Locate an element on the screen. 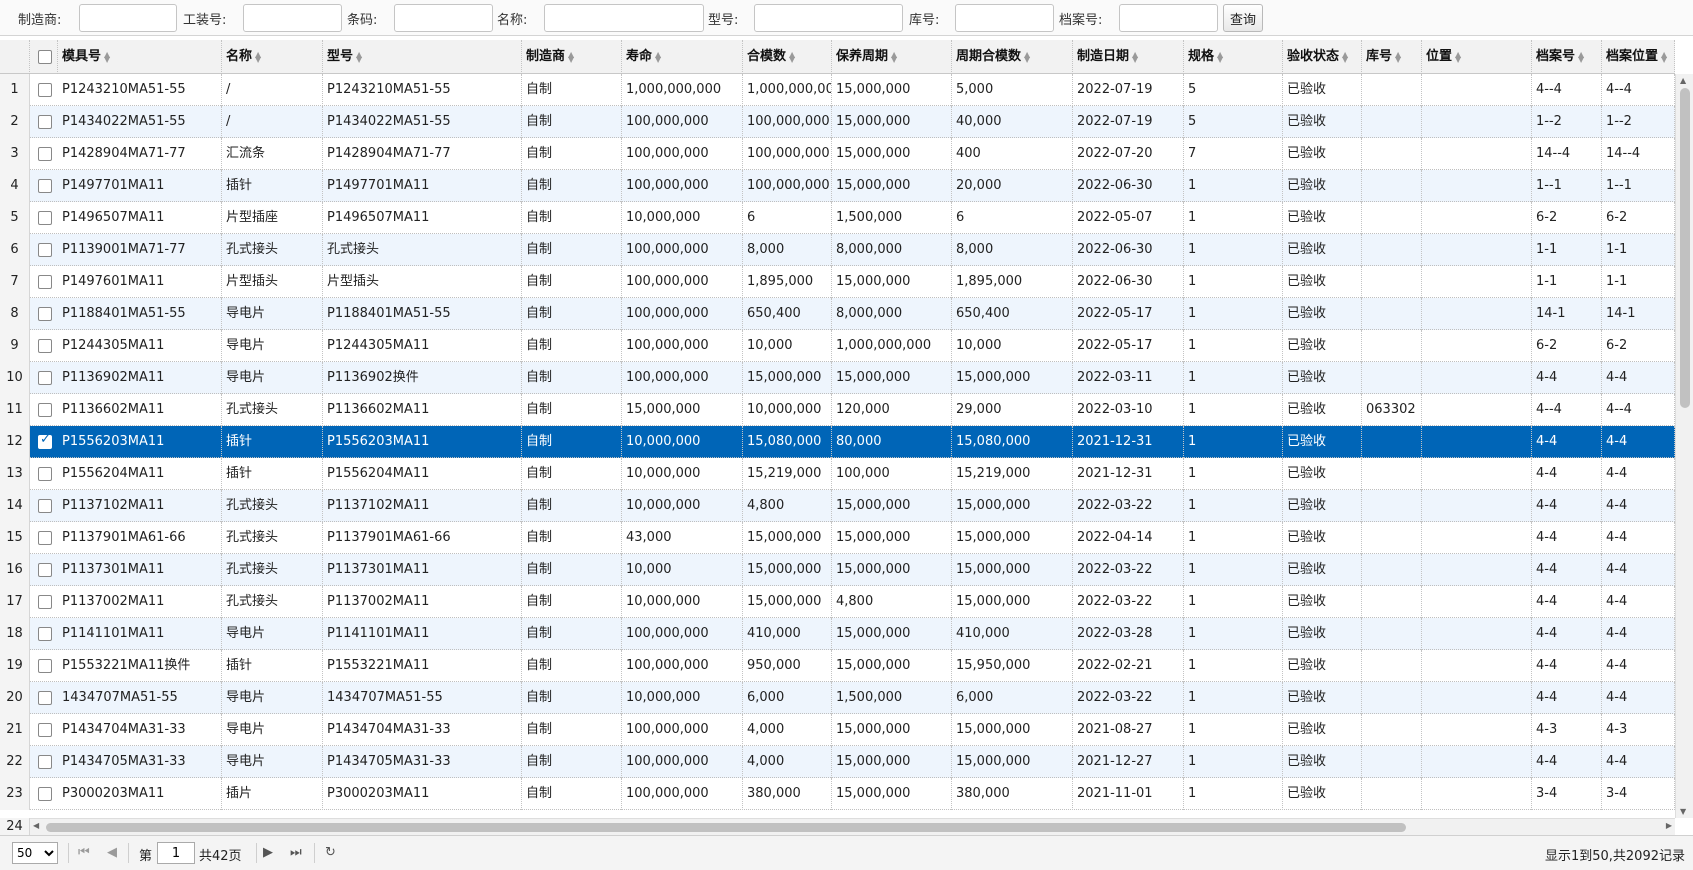 The width and height of the screenshot is (1693, 870). manufacturer-input is located at coordinates (128, 18).